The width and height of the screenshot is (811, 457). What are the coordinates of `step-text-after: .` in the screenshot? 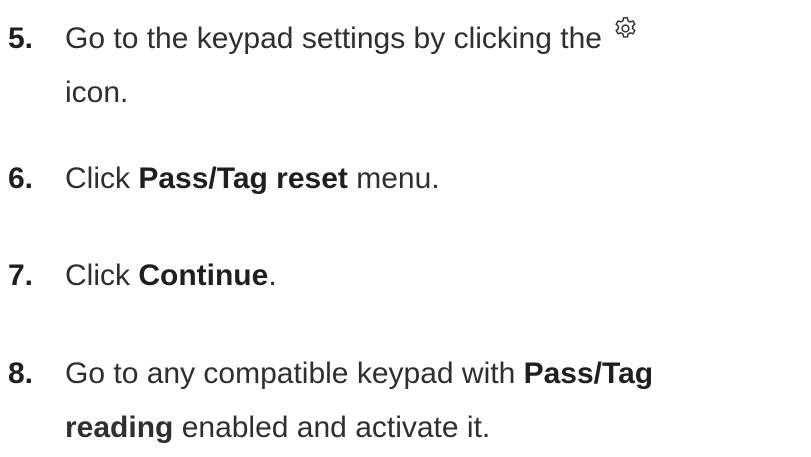 It's located at (272, 275).